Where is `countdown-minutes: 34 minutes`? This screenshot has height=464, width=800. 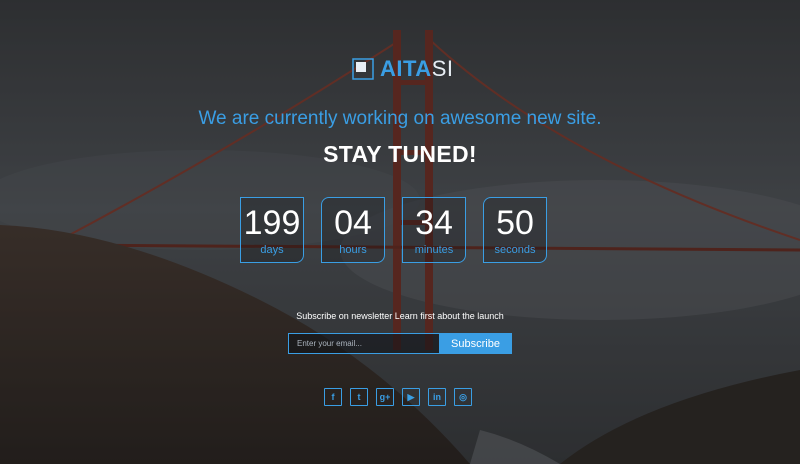 countdown-minutes: 34 minutes is located at coordinates (434, 230).